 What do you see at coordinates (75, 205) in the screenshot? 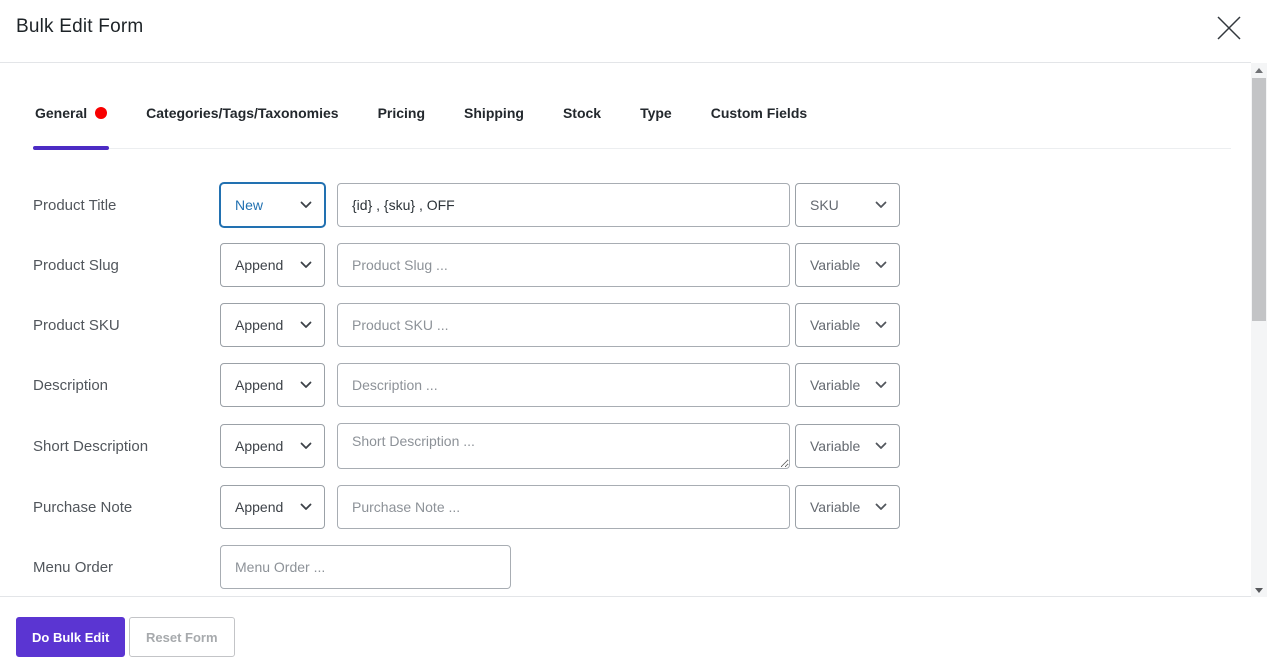
I see `field-label: Product Title` at bounding box center [75, 205].